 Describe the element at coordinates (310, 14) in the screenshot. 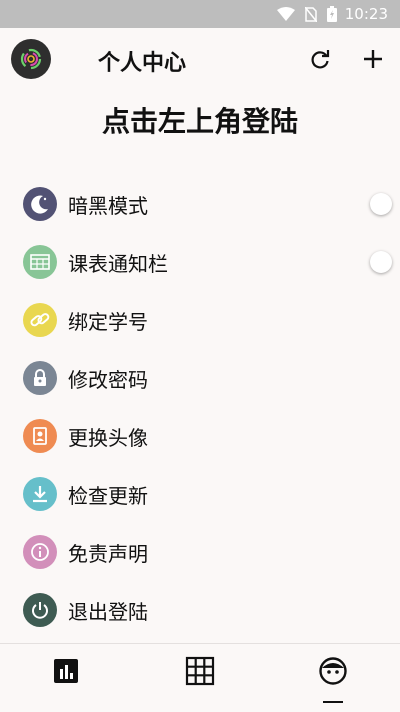

I see `no-sim-icon` at that location.